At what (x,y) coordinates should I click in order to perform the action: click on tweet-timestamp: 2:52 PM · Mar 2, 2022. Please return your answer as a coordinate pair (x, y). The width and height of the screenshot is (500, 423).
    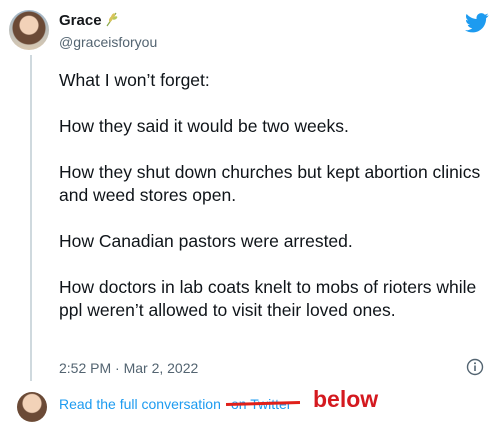
    Looking at the image, I should click on (128, 368).